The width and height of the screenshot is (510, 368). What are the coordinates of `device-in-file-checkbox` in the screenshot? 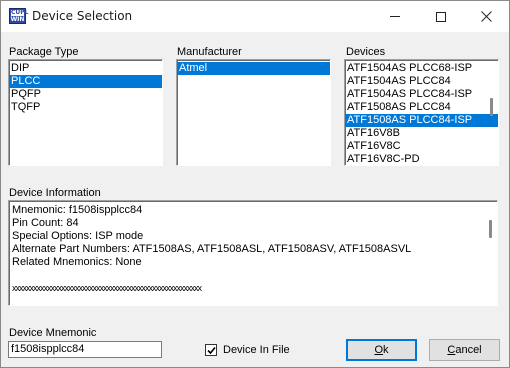 It's located at (211, 350).